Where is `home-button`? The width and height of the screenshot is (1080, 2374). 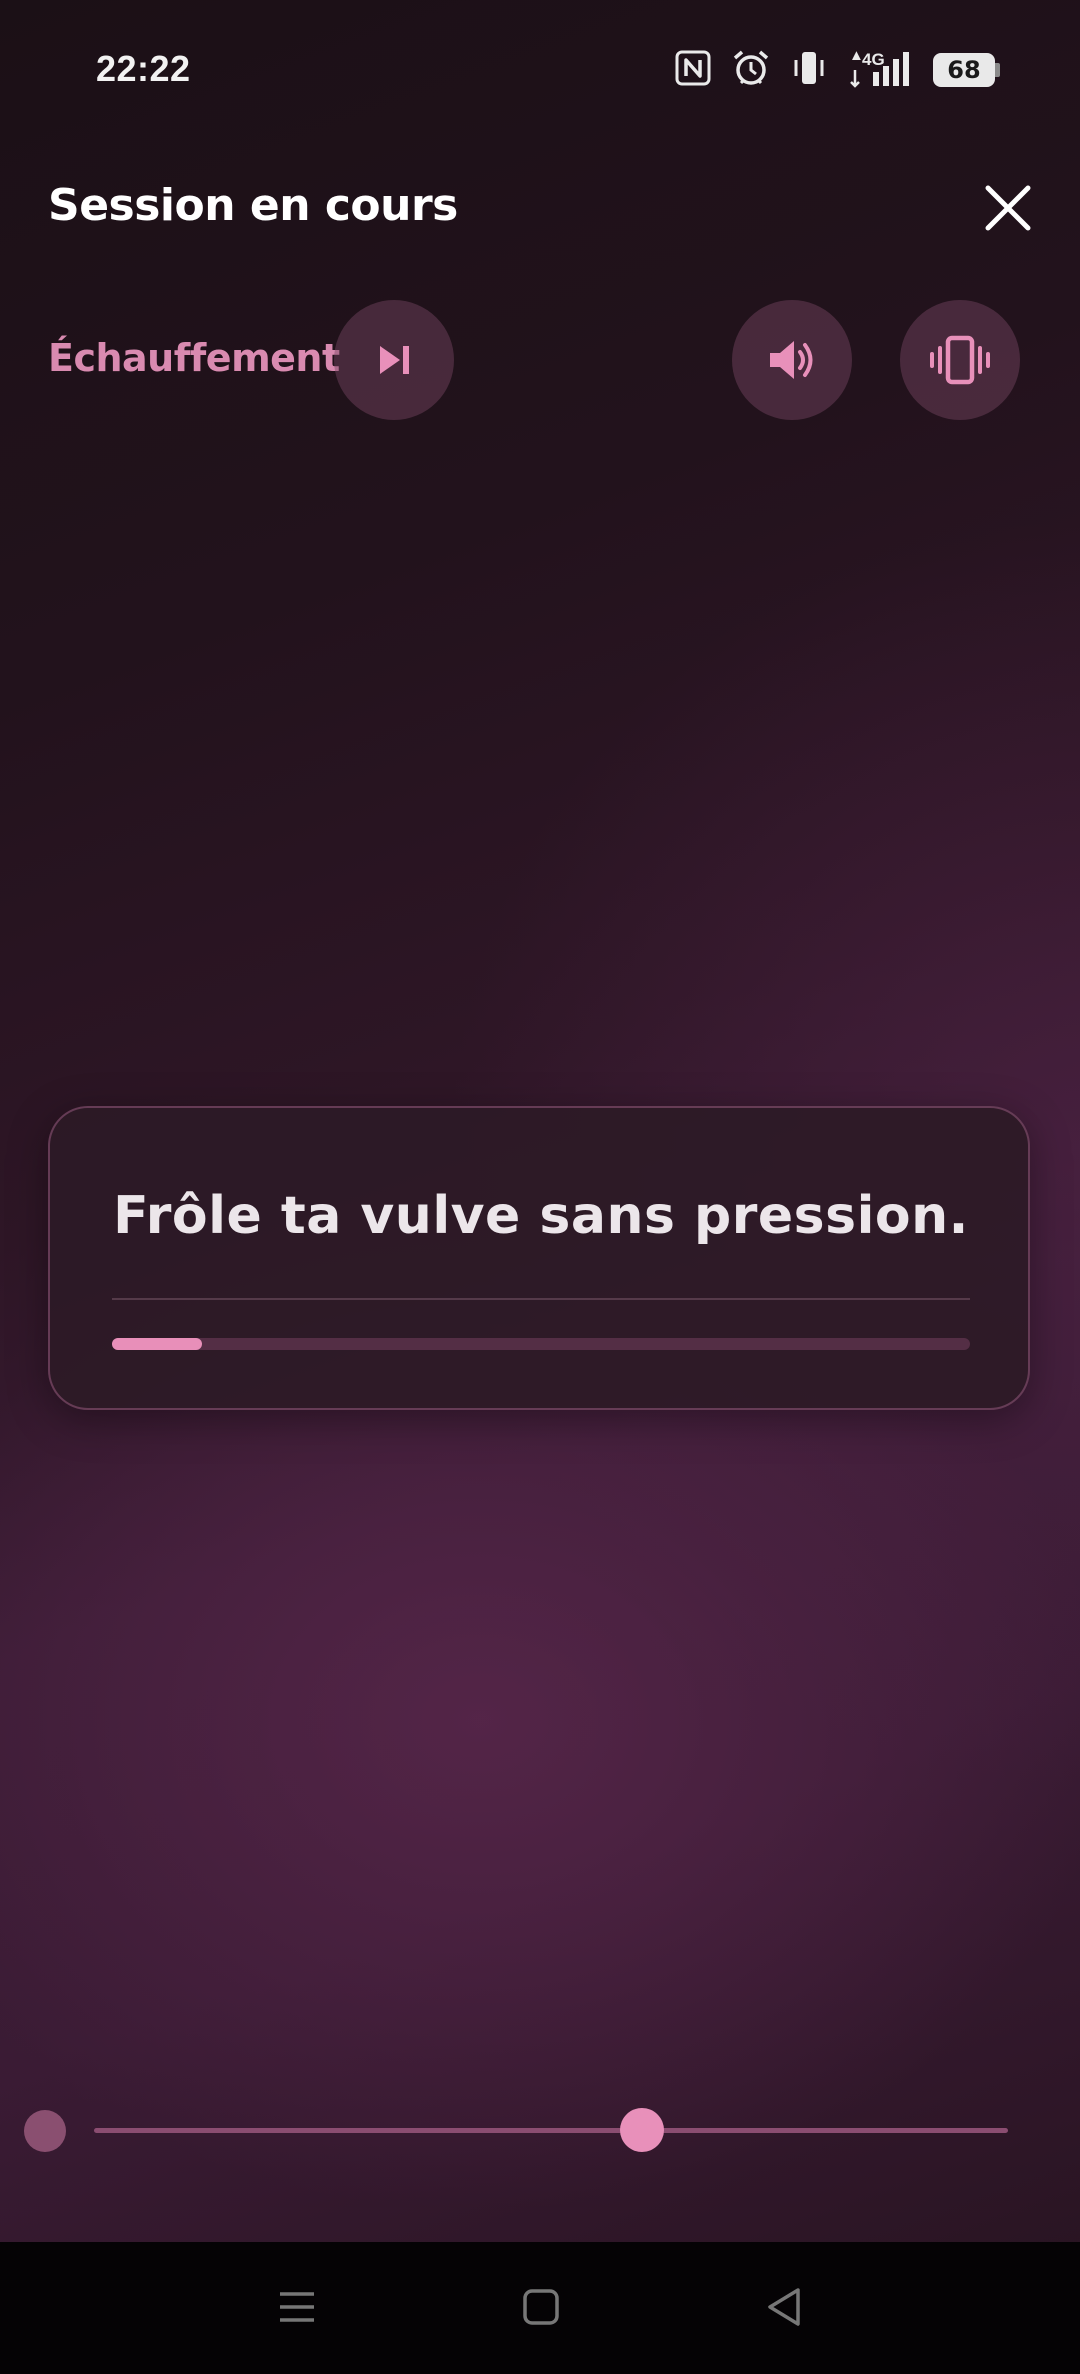
home-button is located at coordinates (541, 2307).